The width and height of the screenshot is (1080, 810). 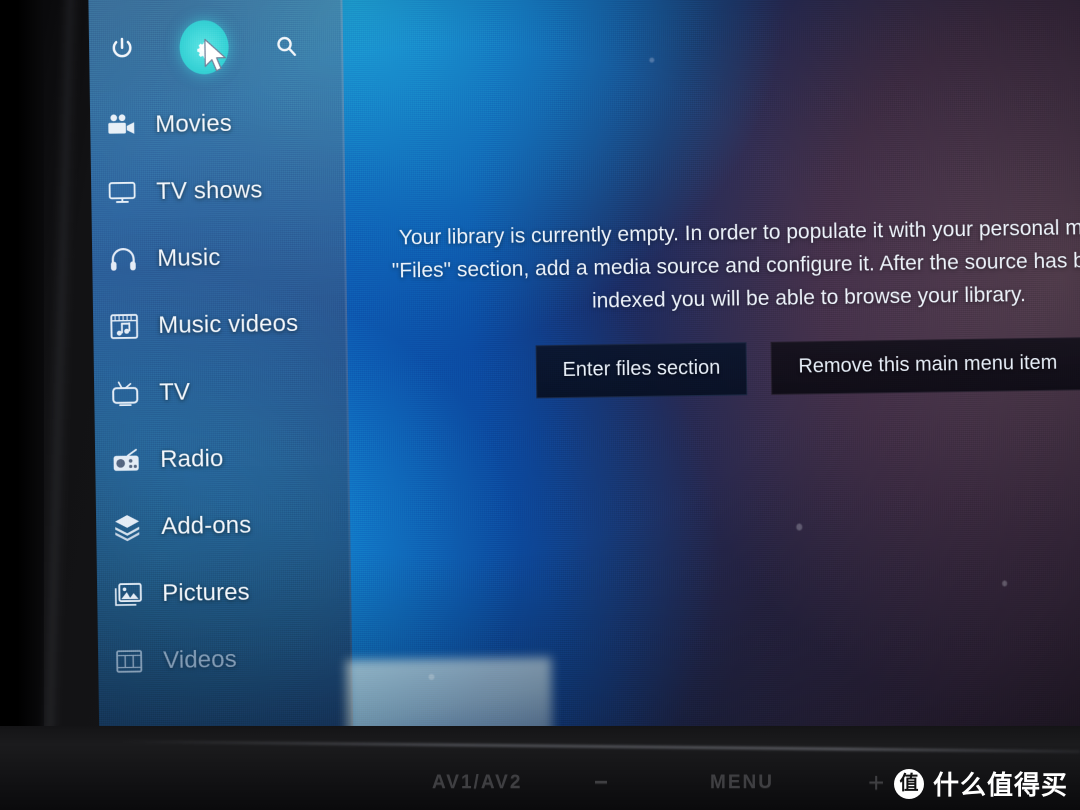 What do you see at coordinates (22, 405) in the screenshot?
I see `tv-bezel-left` at bounding box center [22, 405].